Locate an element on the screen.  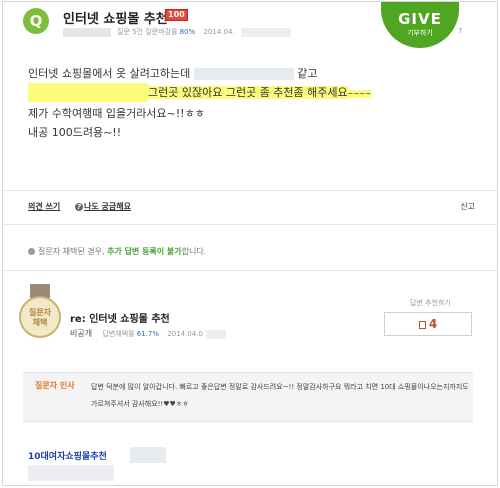
report-link: 신고 is located at coordinates (467, 206).